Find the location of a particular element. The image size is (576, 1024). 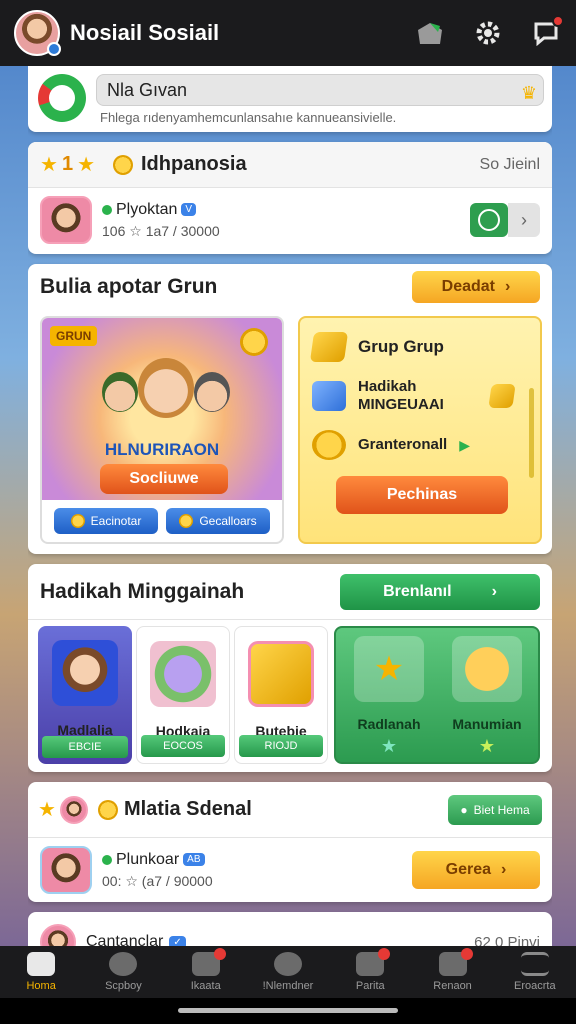

compass-icon is located at coordinates (123, 964).